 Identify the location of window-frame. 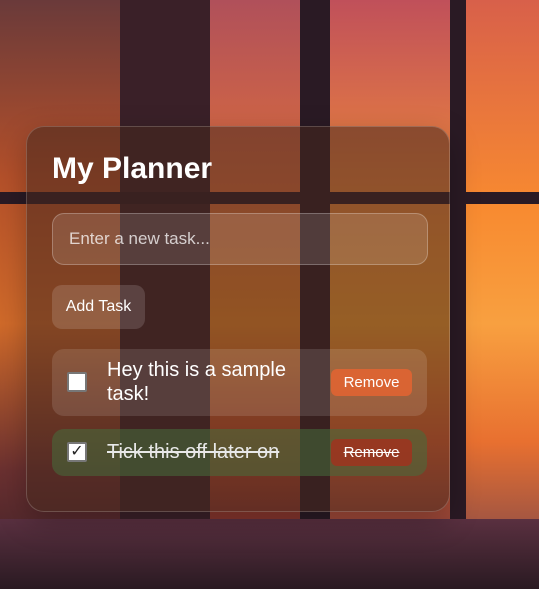
(458, 294).